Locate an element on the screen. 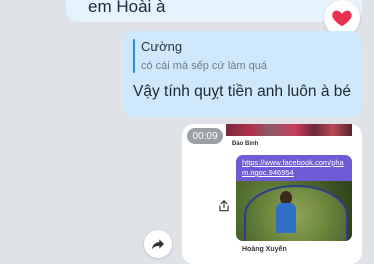  forward-button is located at coordinates (158, 244).